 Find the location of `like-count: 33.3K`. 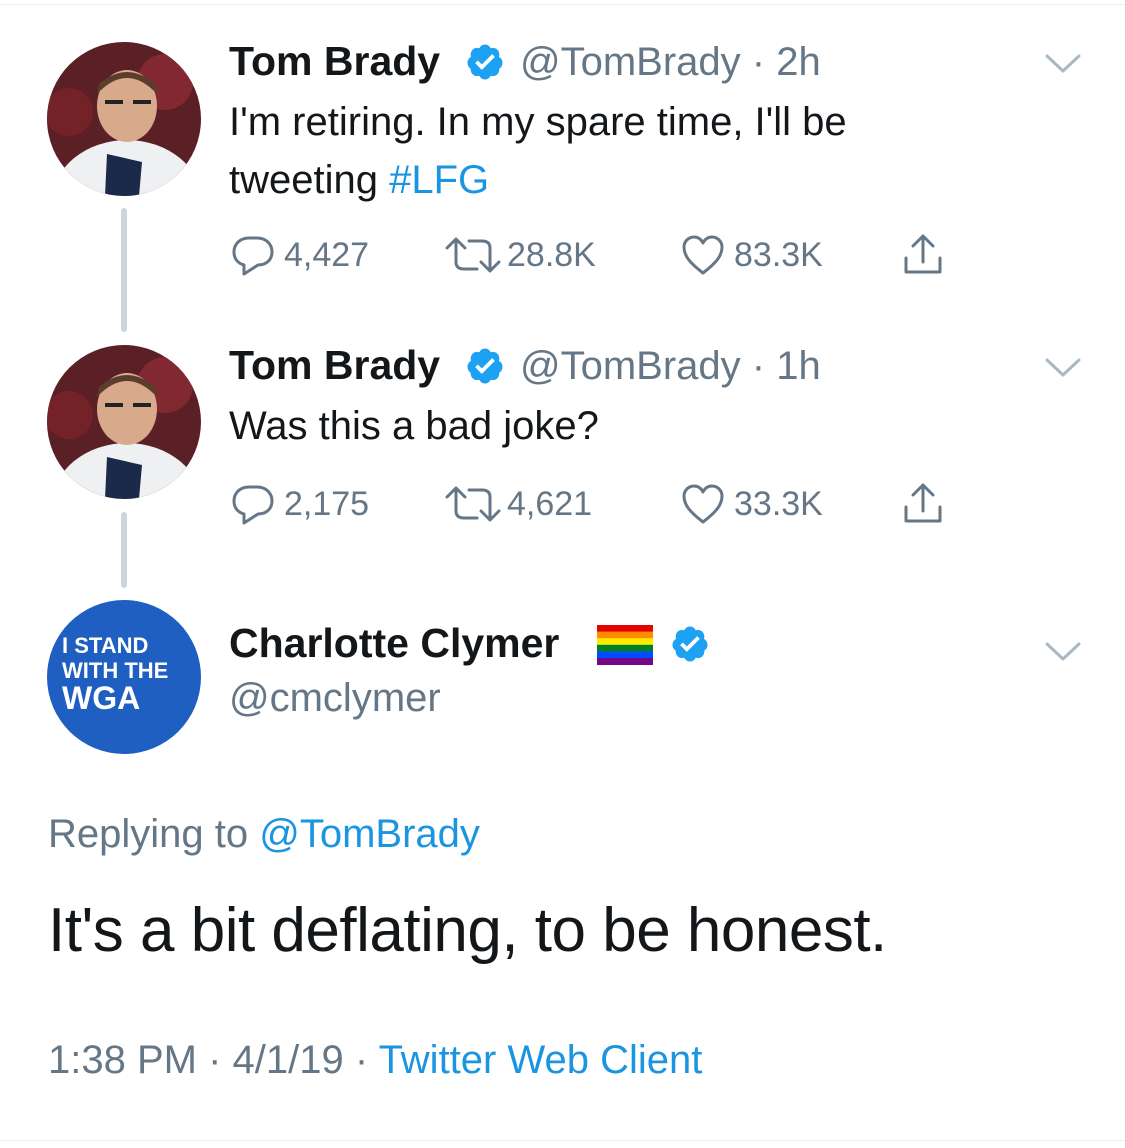

like-count: 33.3K is located at coordinates (778, 503).